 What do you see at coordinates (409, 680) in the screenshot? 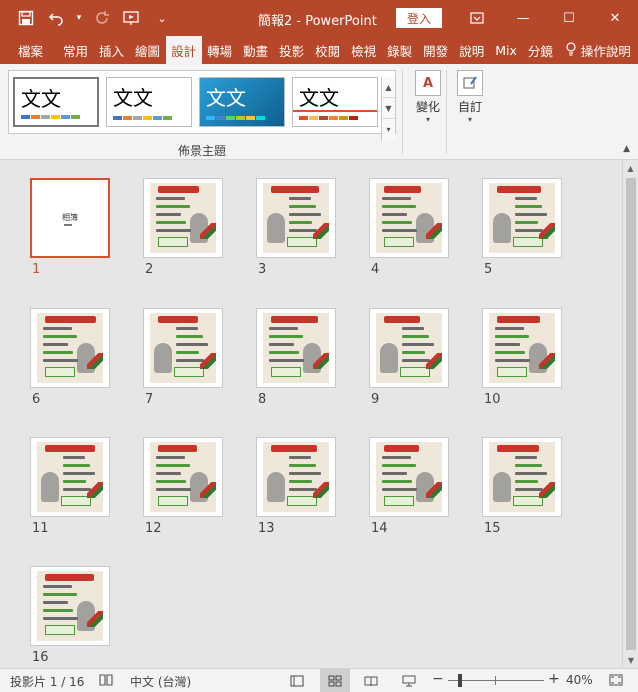
I see `slideshow-view-icon` at bounding box center [409, 680].